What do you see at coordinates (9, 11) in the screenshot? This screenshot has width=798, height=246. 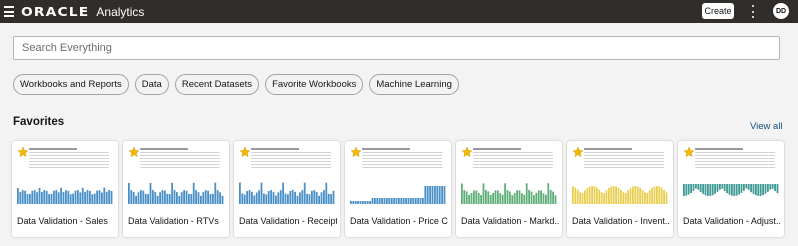 I see `hamburger-icon` at bounding box center [9, 11].